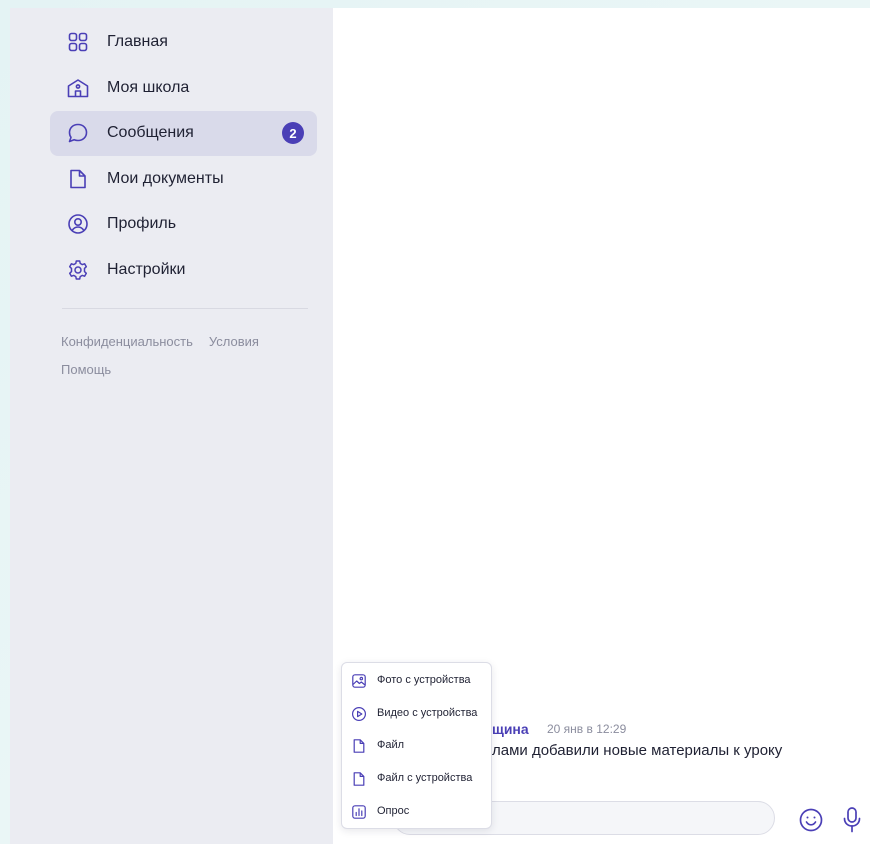 This screenshot has height=844, width=870. What do you see at coordinates (86, 369) in the screenshot?
I see `help-link: Помощь` at bounding box center [86, 369].